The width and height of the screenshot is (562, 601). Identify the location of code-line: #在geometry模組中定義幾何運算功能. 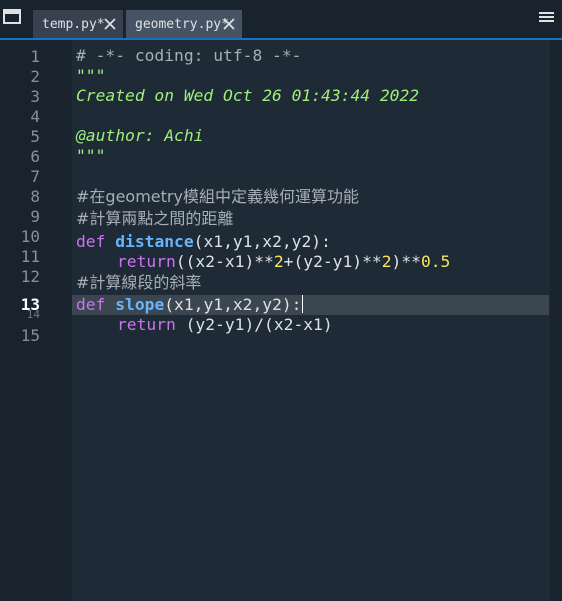
(217, 196).